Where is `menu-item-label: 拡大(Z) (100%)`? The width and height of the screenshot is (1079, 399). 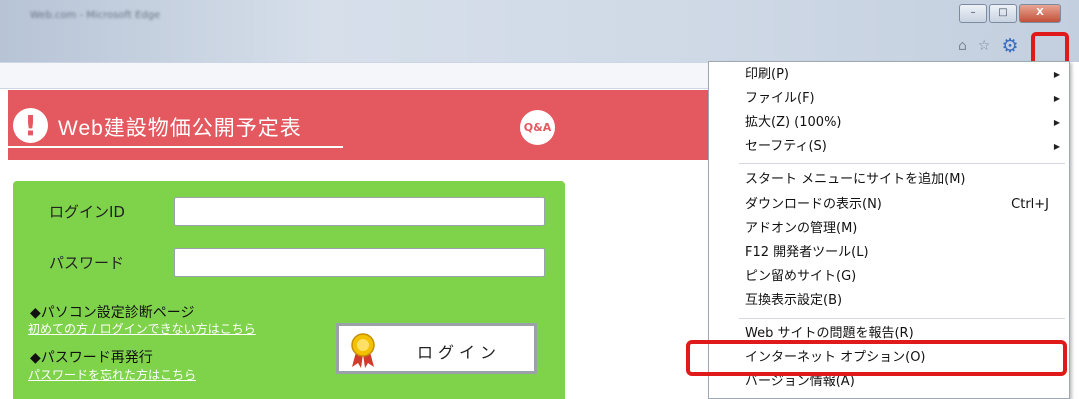
menu-item-label: 拡大(Z) (100%) is located at coordinates (793, 122).